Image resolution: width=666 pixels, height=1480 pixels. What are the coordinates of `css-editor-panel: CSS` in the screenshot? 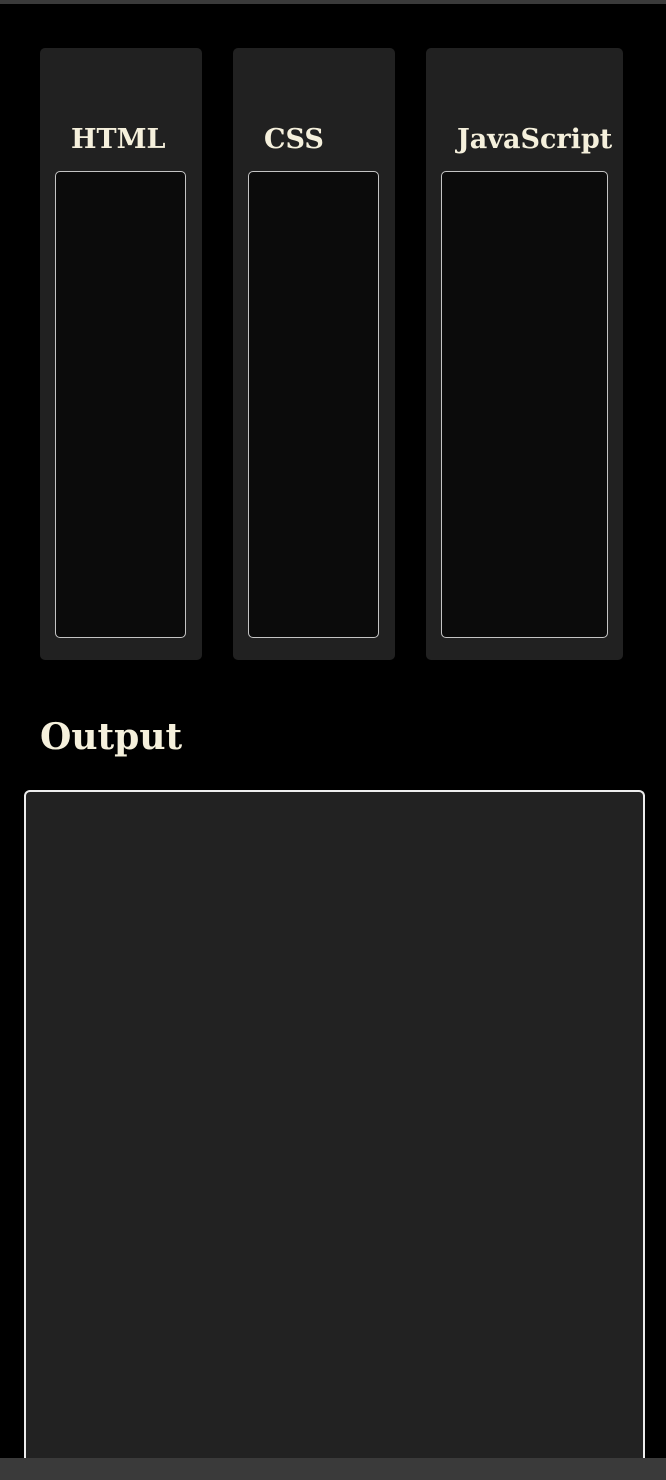 It's located at (314, 354).